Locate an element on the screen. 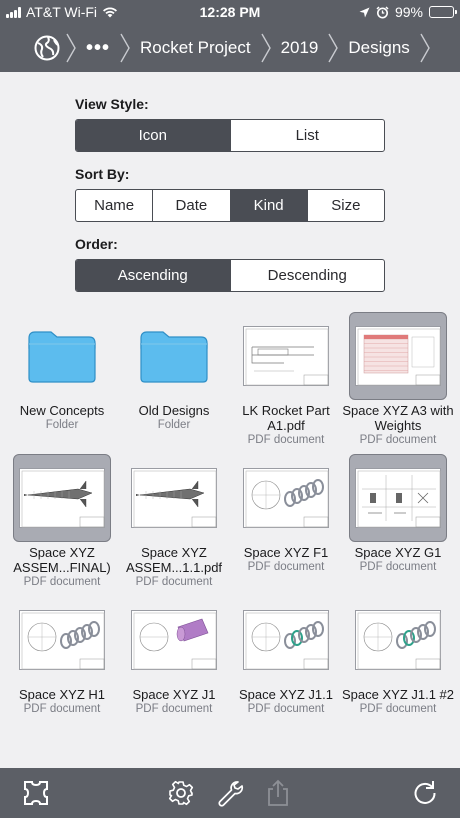 The image size is (460, 818). file-item: Space XYZ F1 PDF document is located at coordinates (286, 525).